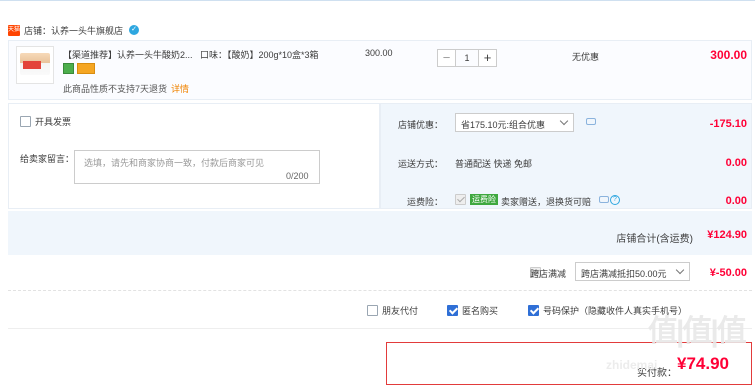  Describe the element at coordinates (727, 235) in the screenshot. I see `shop-total-amount: ¥124.90` at that location.